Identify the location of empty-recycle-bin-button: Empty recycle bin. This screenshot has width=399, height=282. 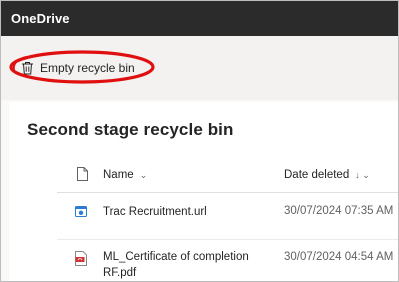
(78, 68).